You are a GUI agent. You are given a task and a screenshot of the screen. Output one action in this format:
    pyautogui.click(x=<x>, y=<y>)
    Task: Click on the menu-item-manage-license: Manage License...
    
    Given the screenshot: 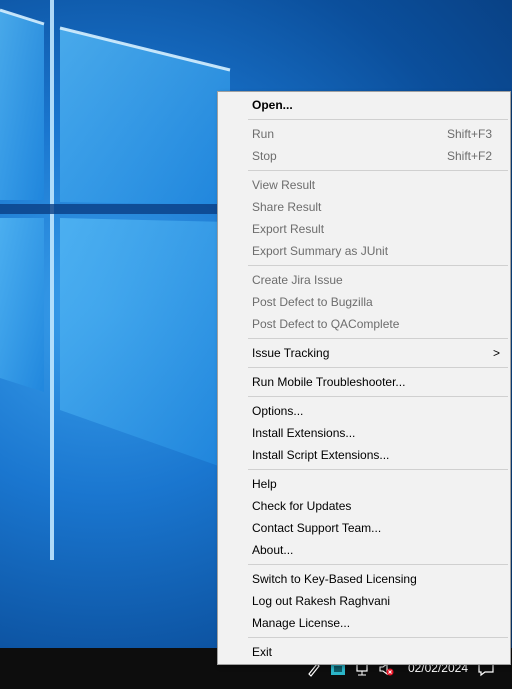 What is the action you would take?
    pyautogui.click(x=364, y=623)
    